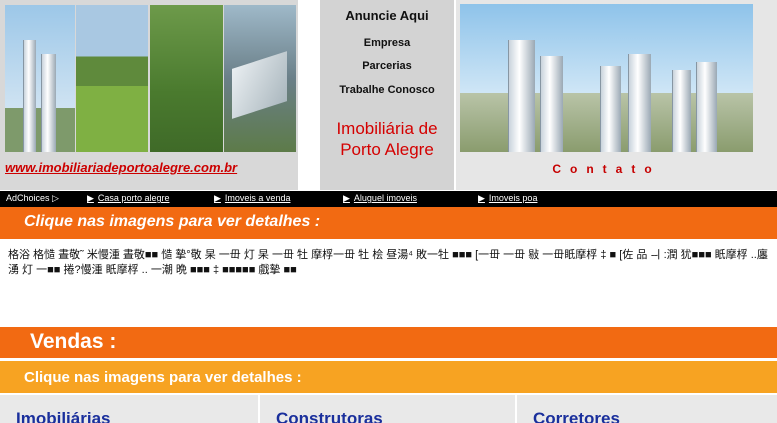  Describe the element at coordinates (260, 78) in the screenshot. I see `photo-industrial-buildings` at that location.